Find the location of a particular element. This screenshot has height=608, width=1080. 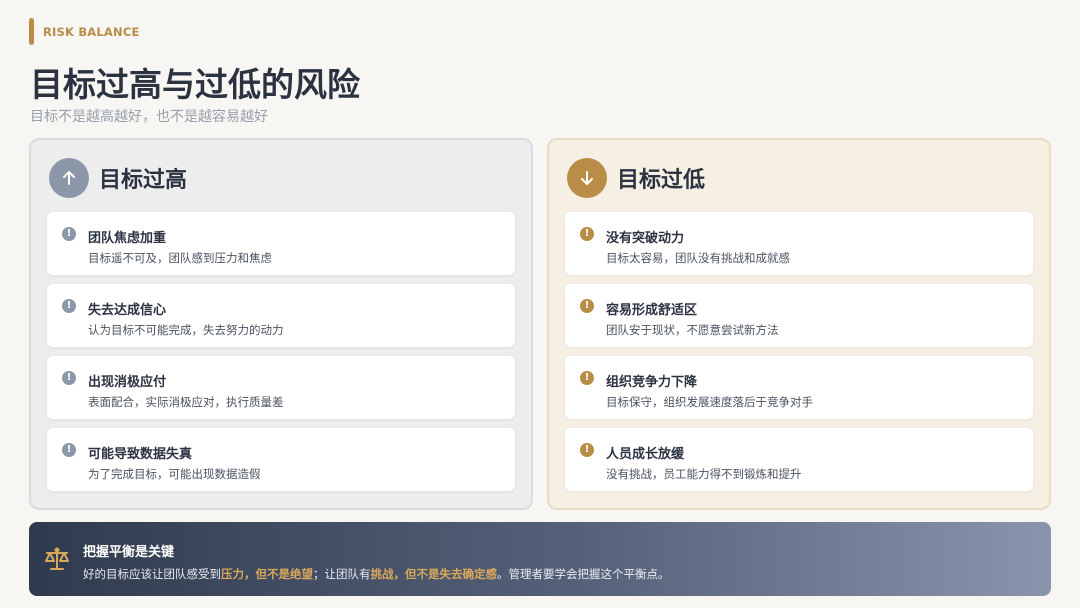

risk-description: 团队安于现状，不愿意尝试新方法 is located at coordinates (692, 330).